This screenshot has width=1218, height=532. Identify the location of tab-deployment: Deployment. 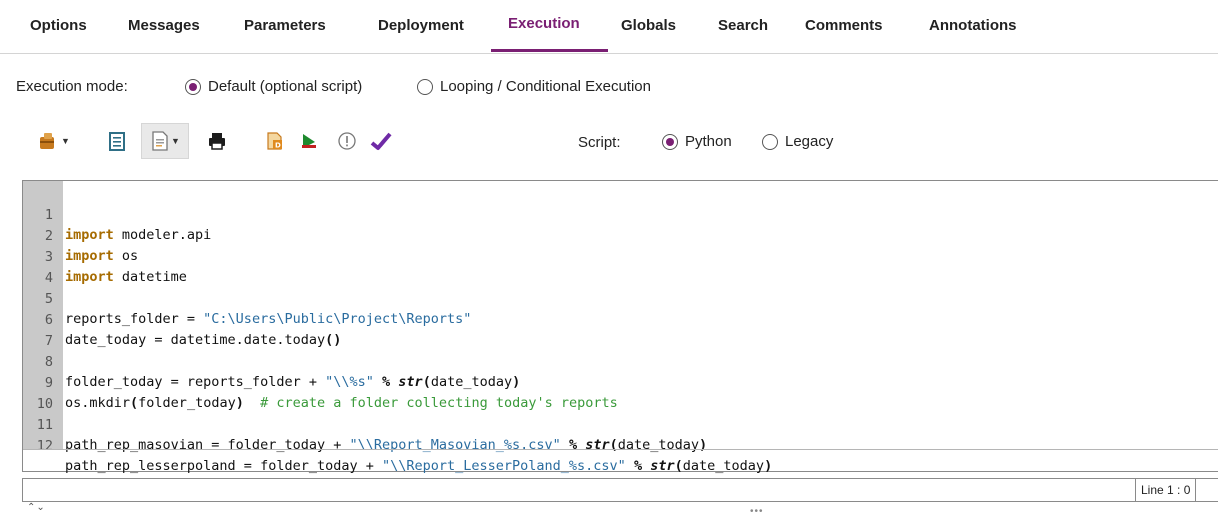
(421, 25).